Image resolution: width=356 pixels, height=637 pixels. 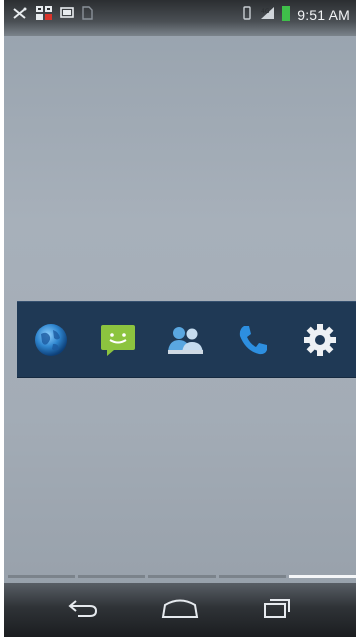 I want to click on page-indicator, so click(x=180, y=578).